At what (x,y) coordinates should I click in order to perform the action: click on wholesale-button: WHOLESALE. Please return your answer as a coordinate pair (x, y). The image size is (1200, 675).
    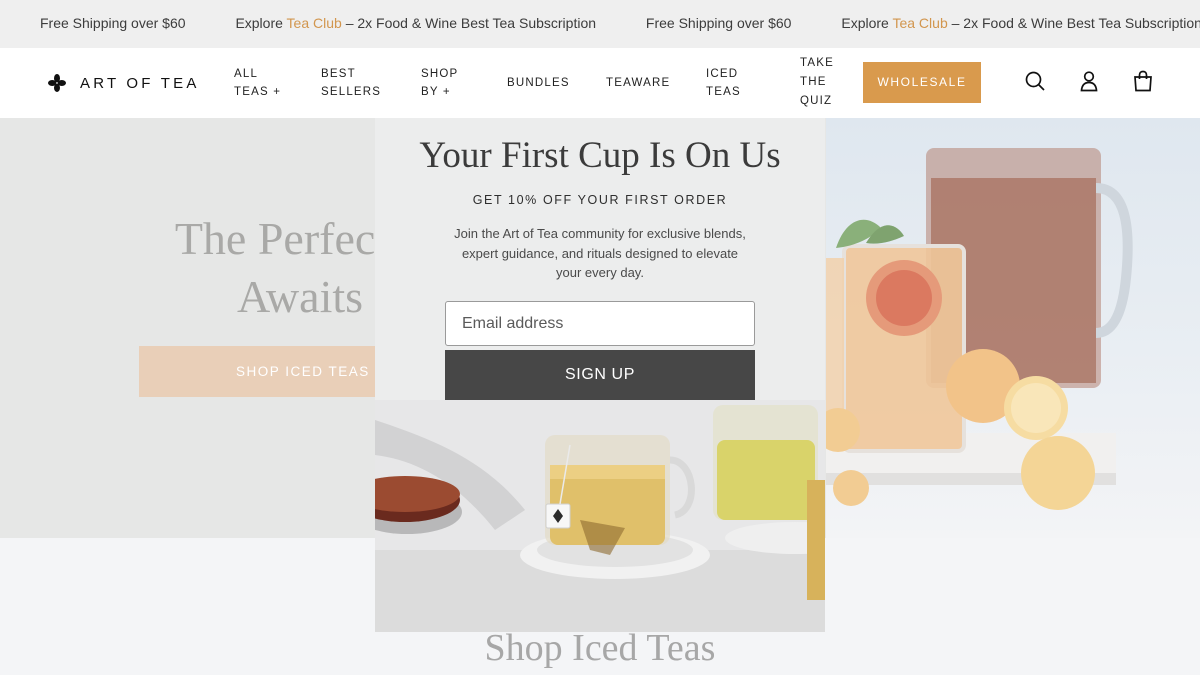
    Looking at the image, I should click on (922, 82).